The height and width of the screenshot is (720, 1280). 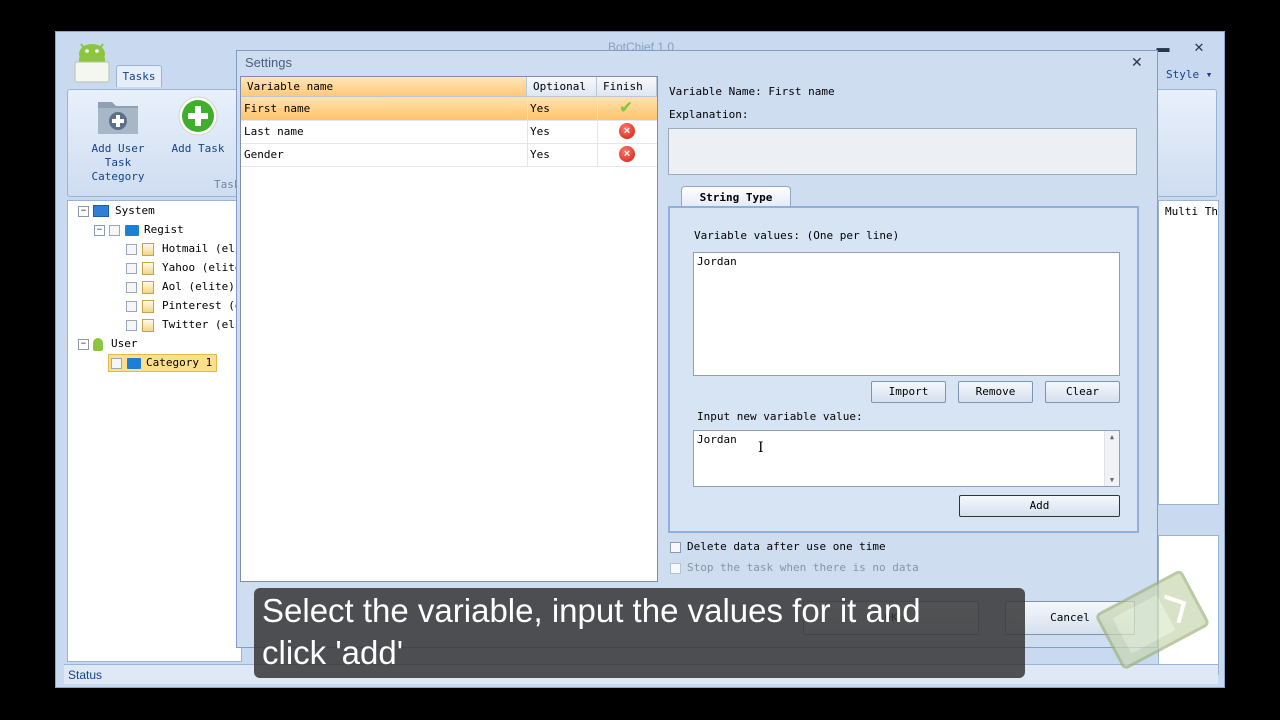 What do you see at coordinates (562, 87) in the screenshot?
I see `column-header-optional: Optional` at bounding box center [562, 87].